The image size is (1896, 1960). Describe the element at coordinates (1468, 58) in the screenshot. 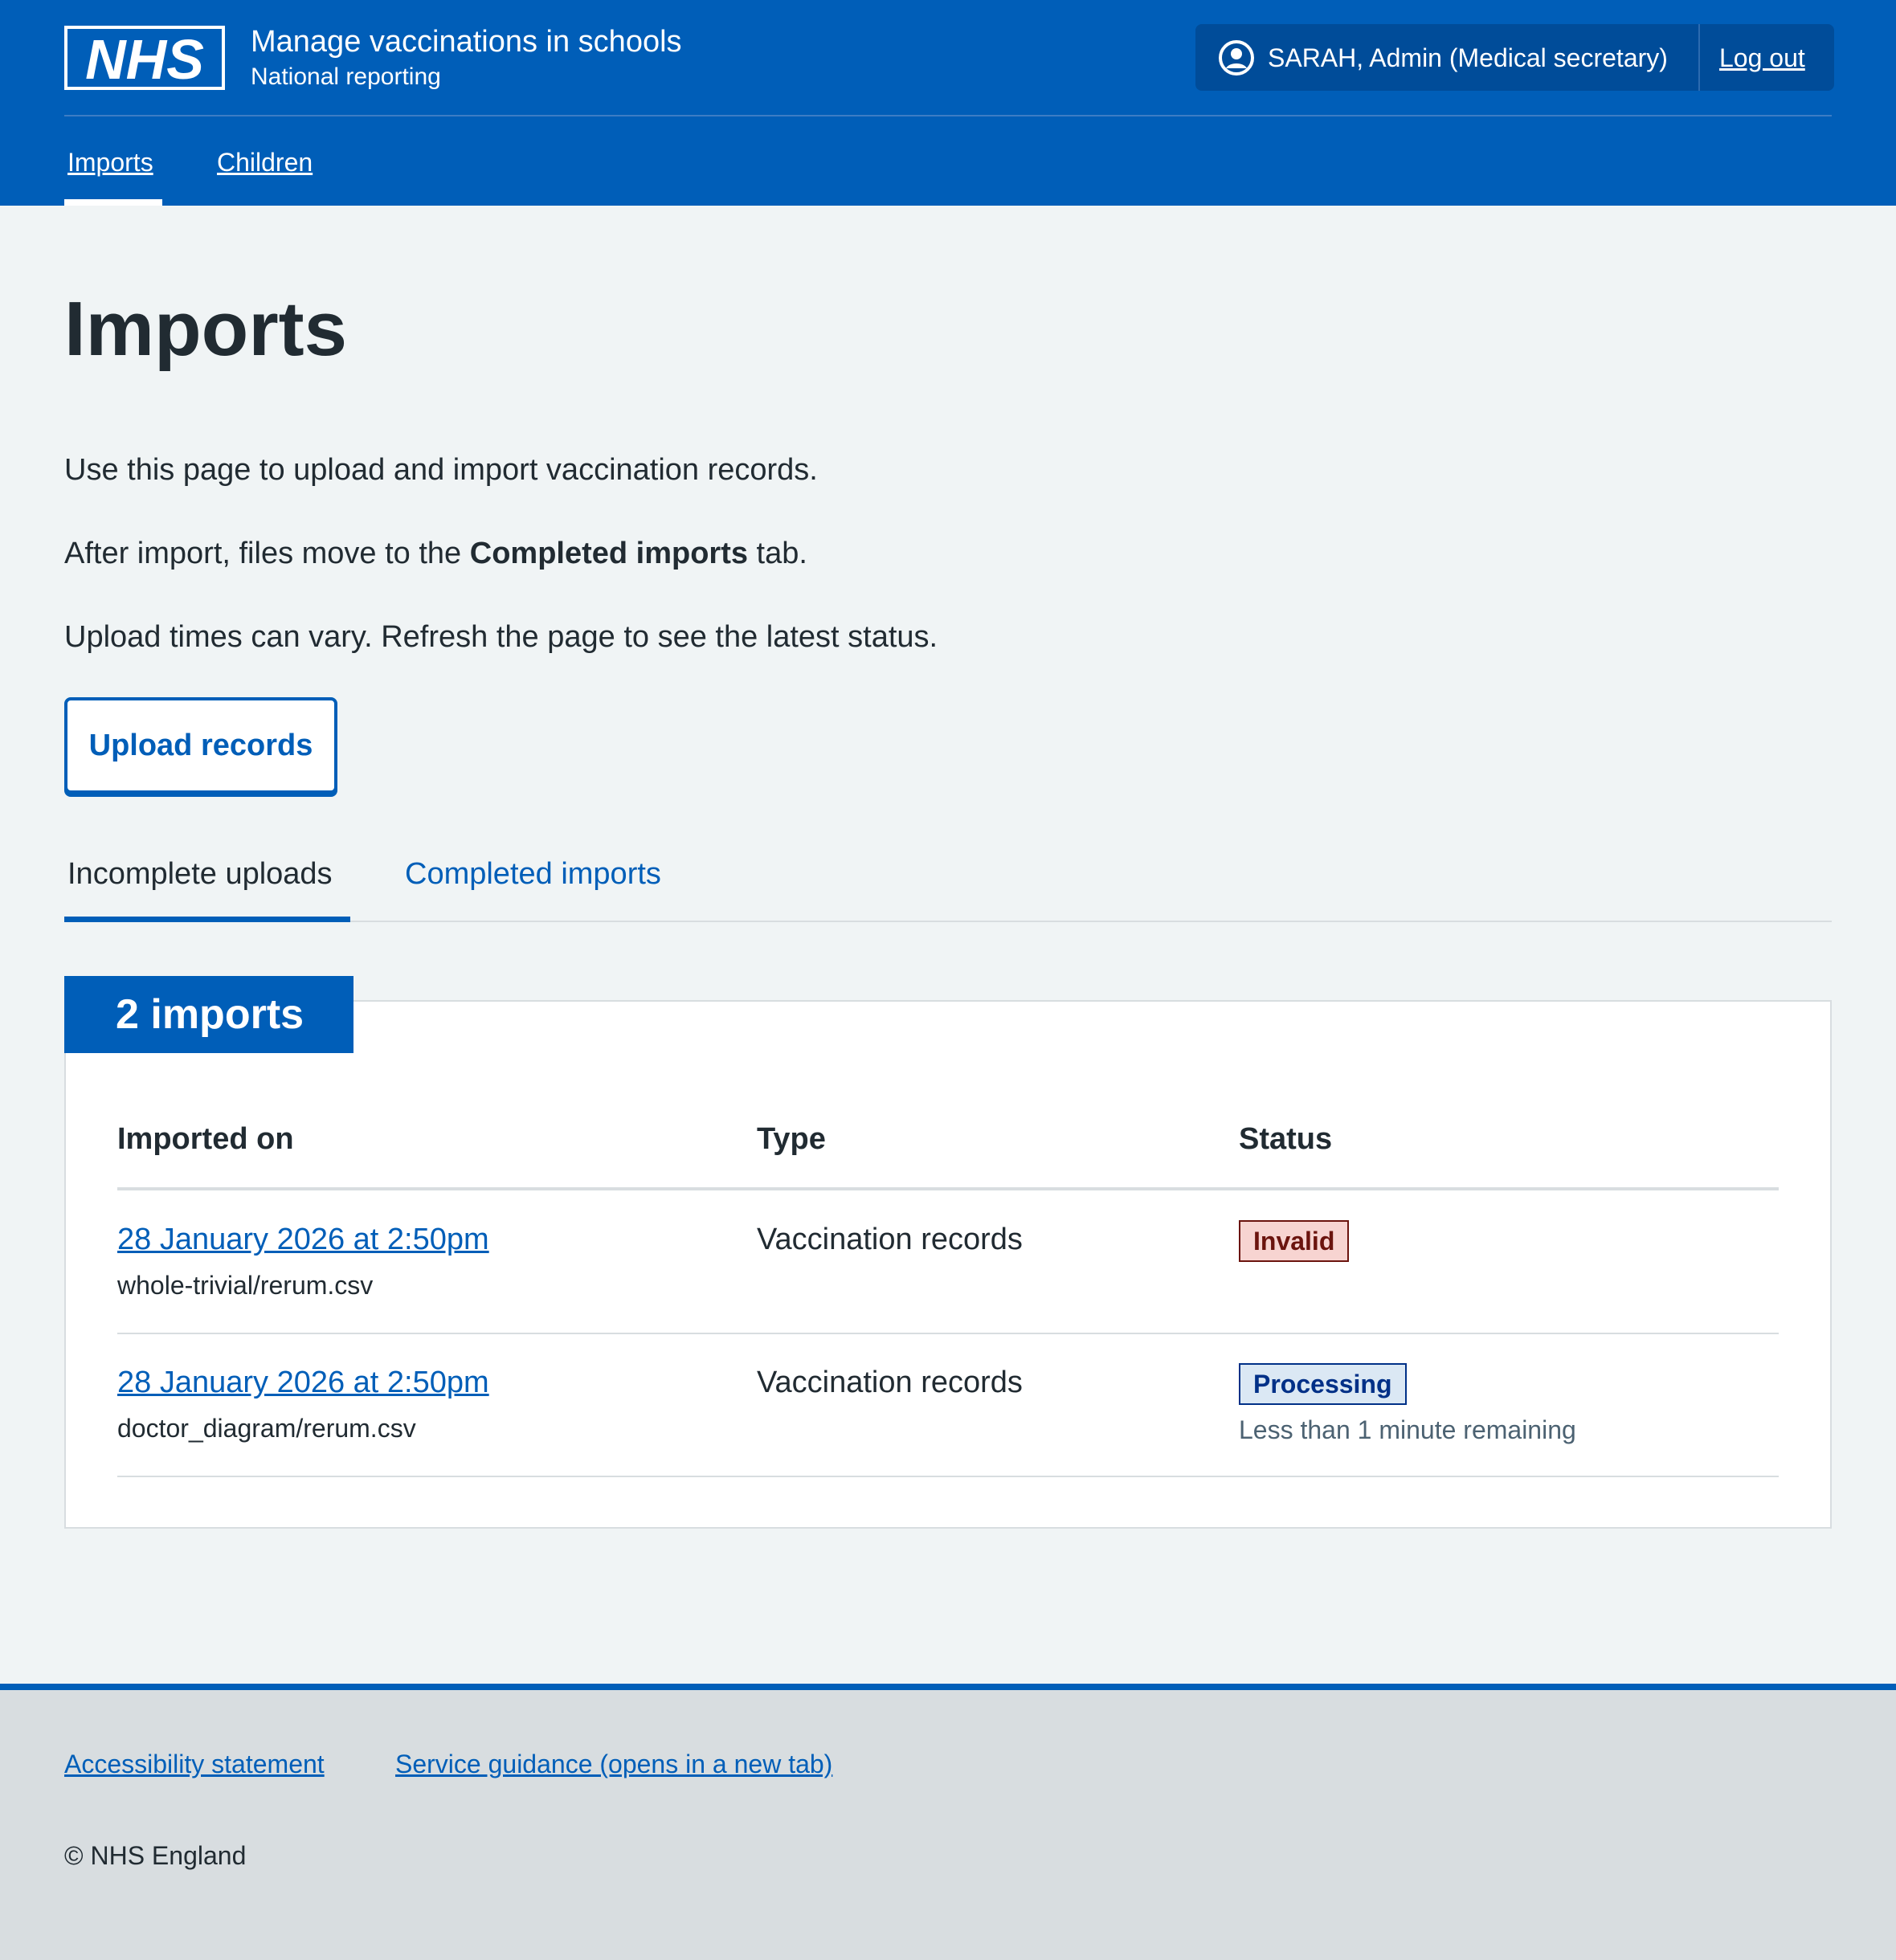

I see `account-name: SARAH, Admin (Medical secretary)` at that location.